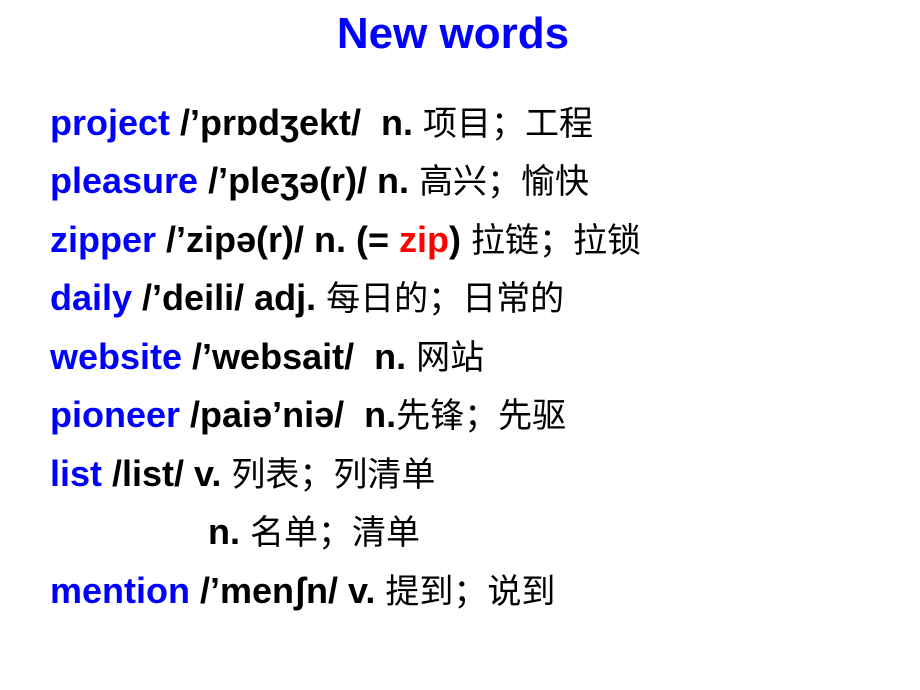 The height and width of the screenshot is (690, 920). I want to click on meaning: 提到；说到, so click(470, 592).